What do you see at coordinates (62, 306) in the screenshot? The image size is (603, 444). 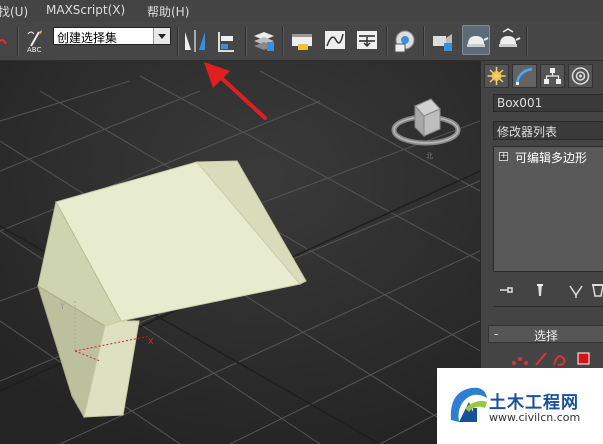 I see `axis-y-label: Y` at bounding box center [62, 306].